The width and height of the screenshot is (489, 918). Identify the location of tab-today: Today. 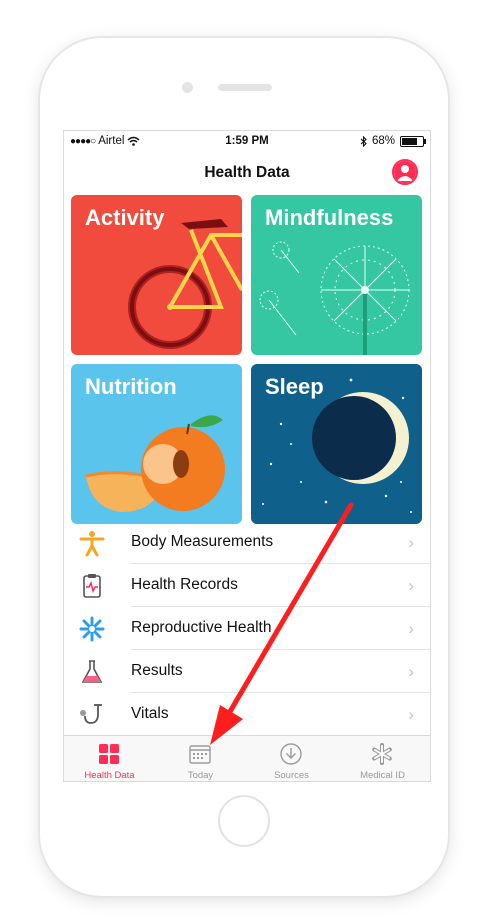
(200, 758).